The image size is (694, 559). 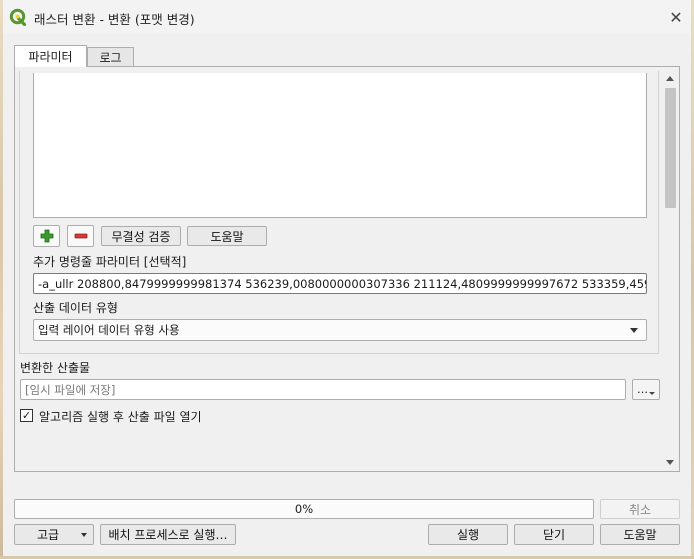 I want to click on extra-params-label: 추가 명령줄 파라미터 [선택적], so click(x=110, y=262).